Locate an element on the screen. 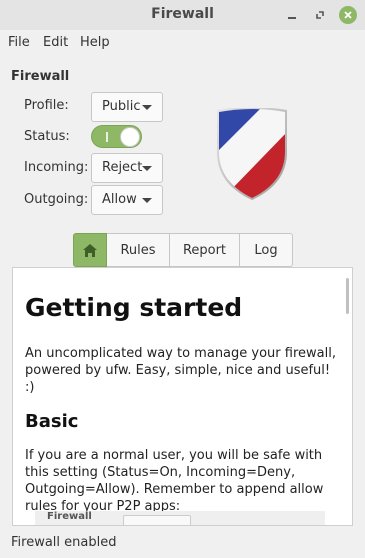  outgoing-value: Allow is located at coordinates (119, 199).